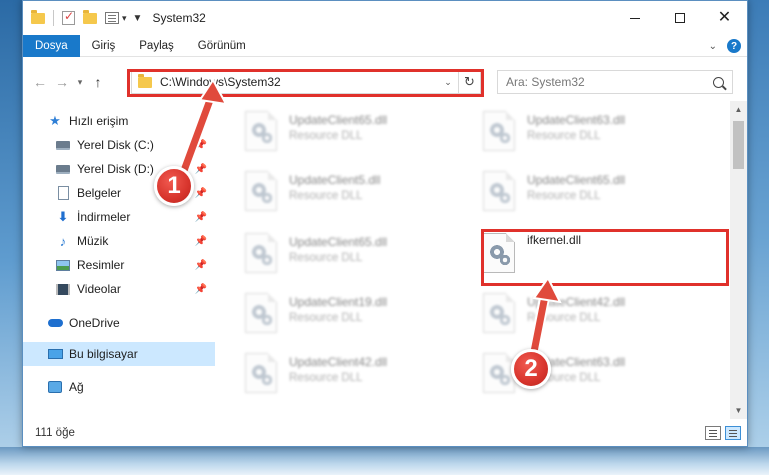 The width and height of the screenshot is (769, 475). I want to click on new-folder-icon, so click(90, 17).